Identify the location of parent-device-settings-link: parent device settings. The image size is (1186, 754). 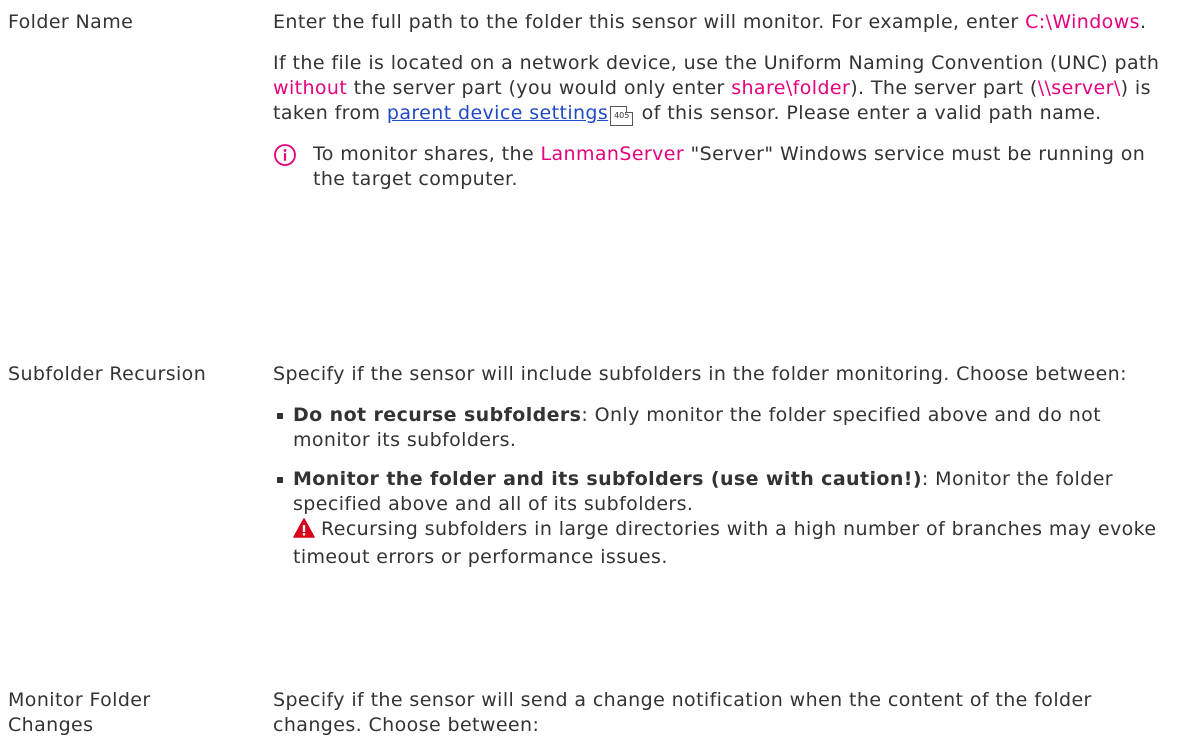
(497, 113).